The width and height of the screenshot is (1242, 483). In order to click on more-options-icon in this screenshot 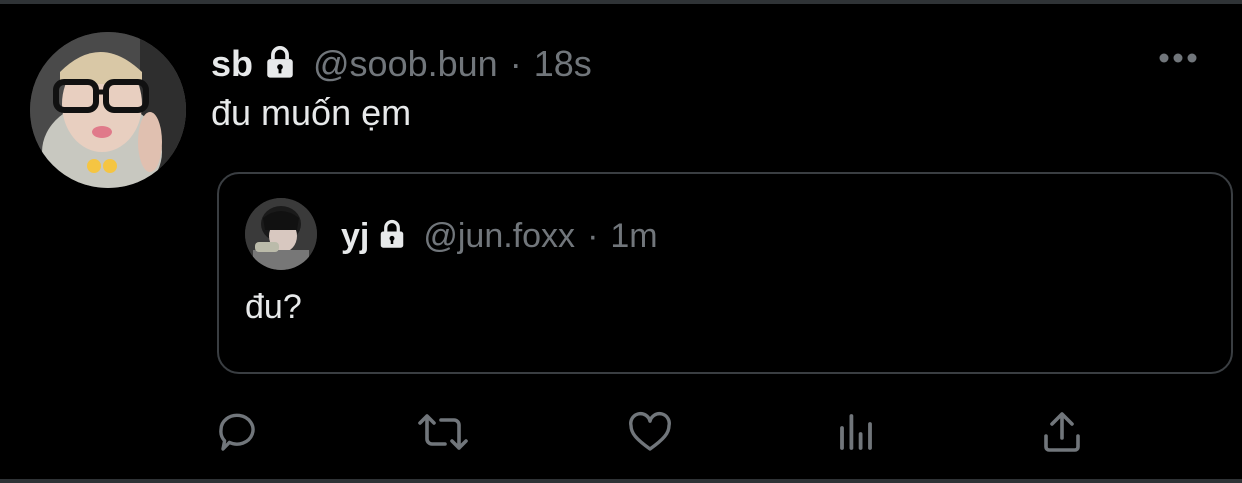, I will do `click(1178, 58)`.